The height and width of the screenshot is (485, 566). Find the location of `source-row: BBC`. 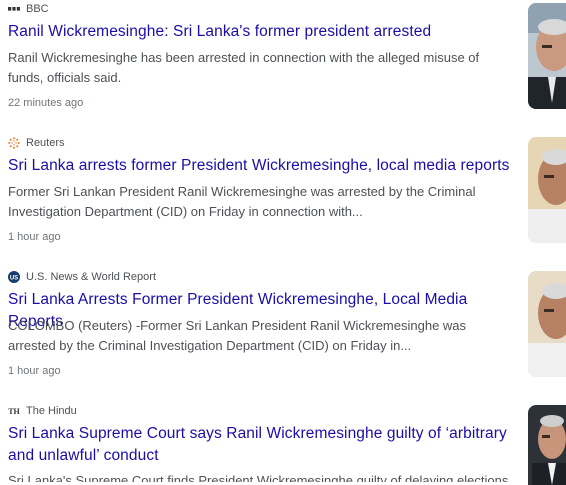

source-row: BBC is located at coordinates (28, 9).